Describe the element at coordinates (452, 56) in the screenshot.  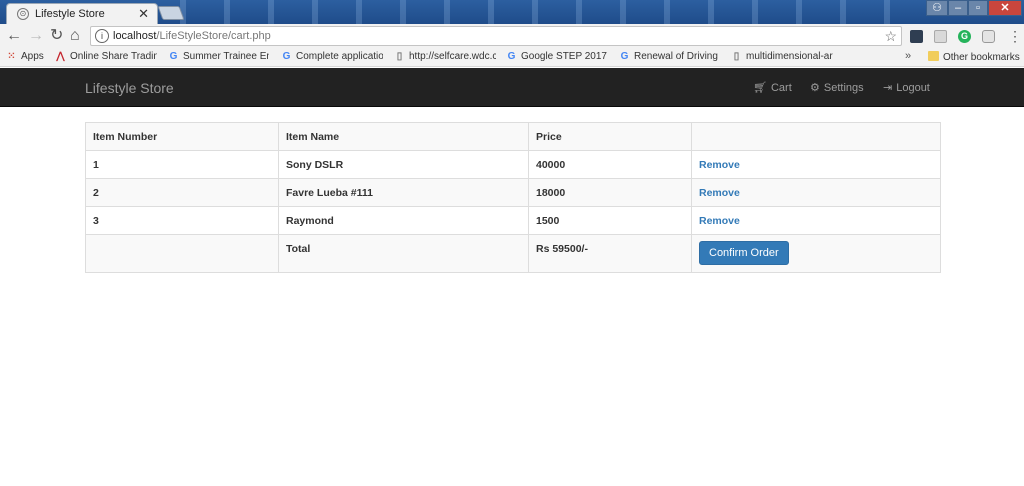
I see `bookmark-label: http://selfcare.wdc.co` at that location.